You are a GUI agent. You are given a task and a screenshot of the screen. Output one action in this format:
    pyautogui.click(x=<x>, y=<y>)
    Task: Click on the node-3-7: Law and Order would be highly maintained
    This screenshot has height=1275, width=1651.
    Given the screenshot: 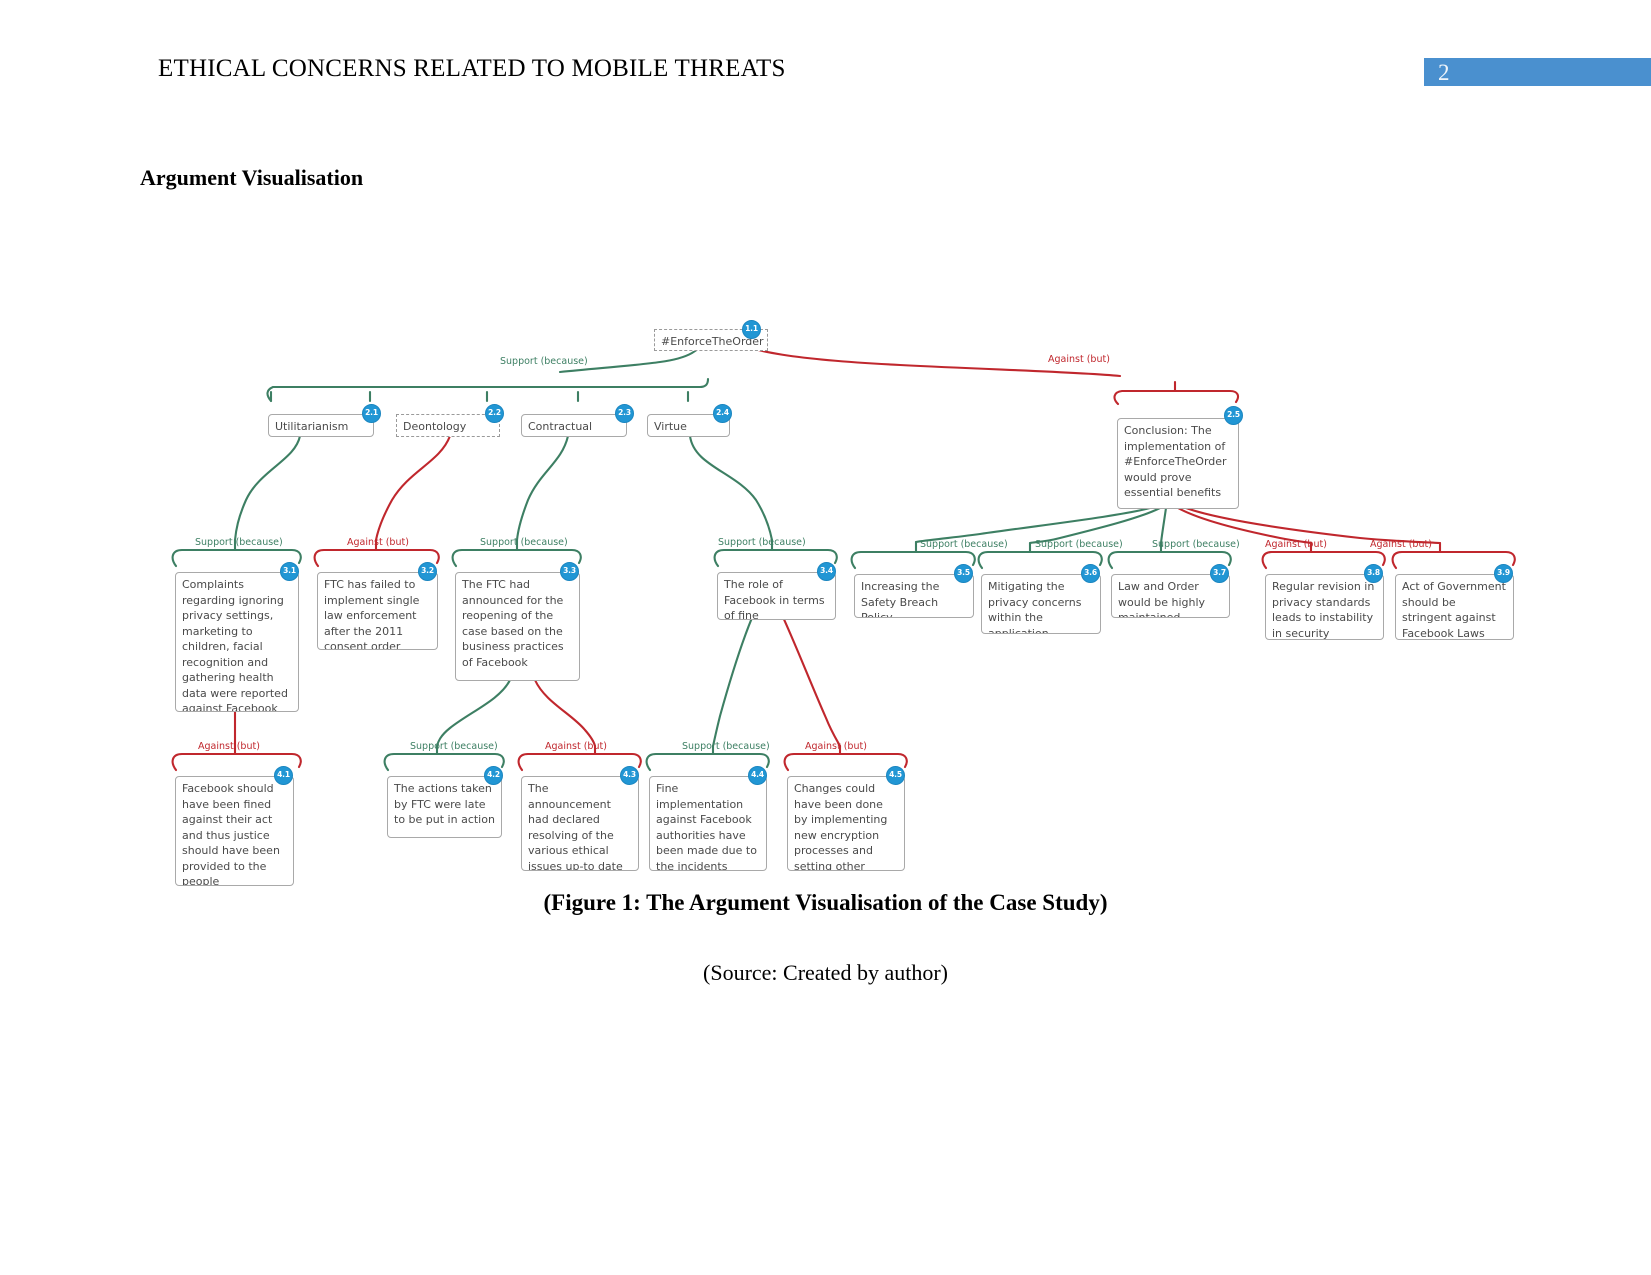 What is the action you would take?
    pyautogui.click(x=1170, y=596)
    